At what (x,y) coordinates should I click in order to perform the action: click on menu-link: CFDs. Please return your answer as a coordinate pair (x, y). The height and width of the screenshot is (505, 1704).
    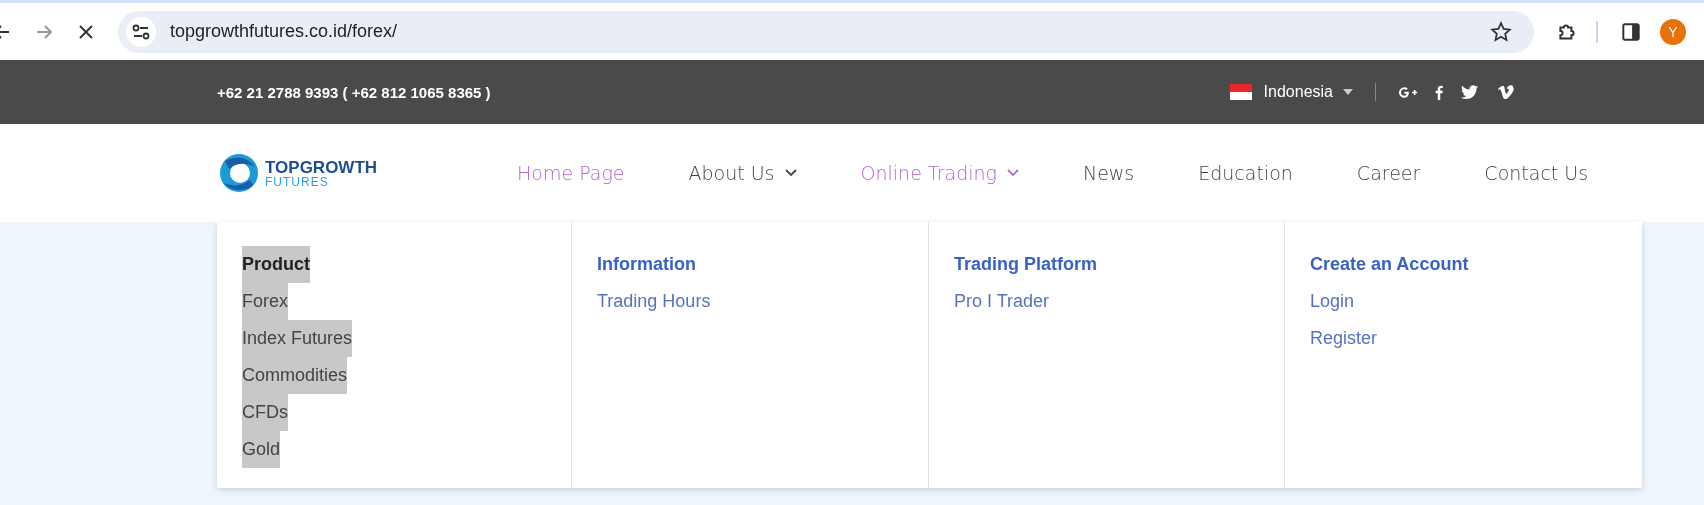
    Looking at the image, I should click on (265, 412).